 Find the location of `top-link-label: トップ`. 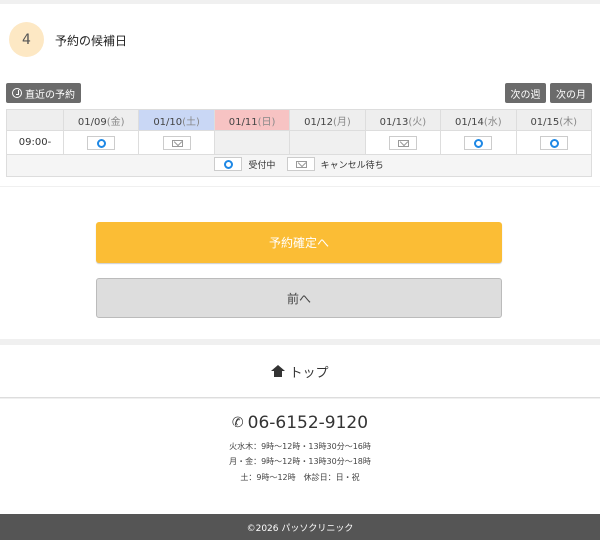

top-link-label: トップ is located at coordinates (309, 373).